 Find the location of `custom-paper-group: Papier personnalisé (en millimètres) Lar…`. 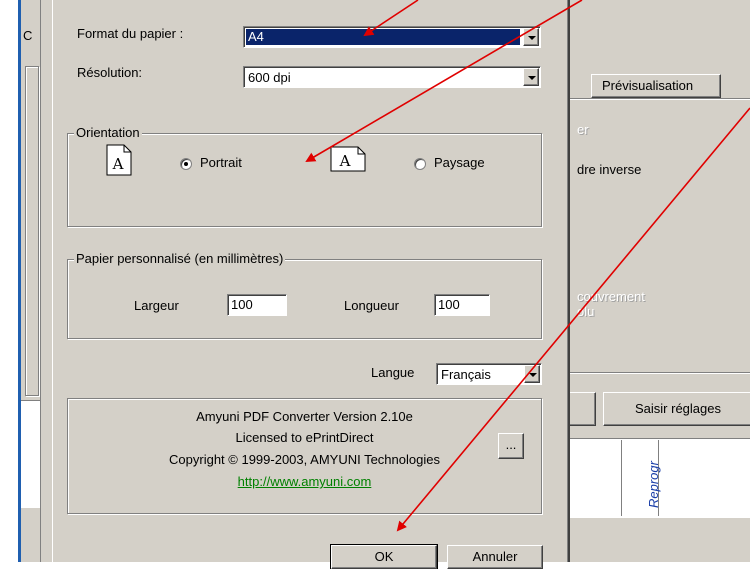

custom-paper-group: Papier personnalisé (en millimètres) Lar… is located at coordinates (304, 295).